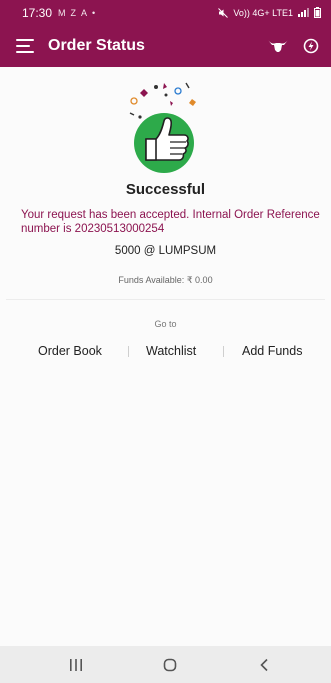 The width and height of the screenshot is (331, 683). I want to click on signal-icon, so click(303, 12).